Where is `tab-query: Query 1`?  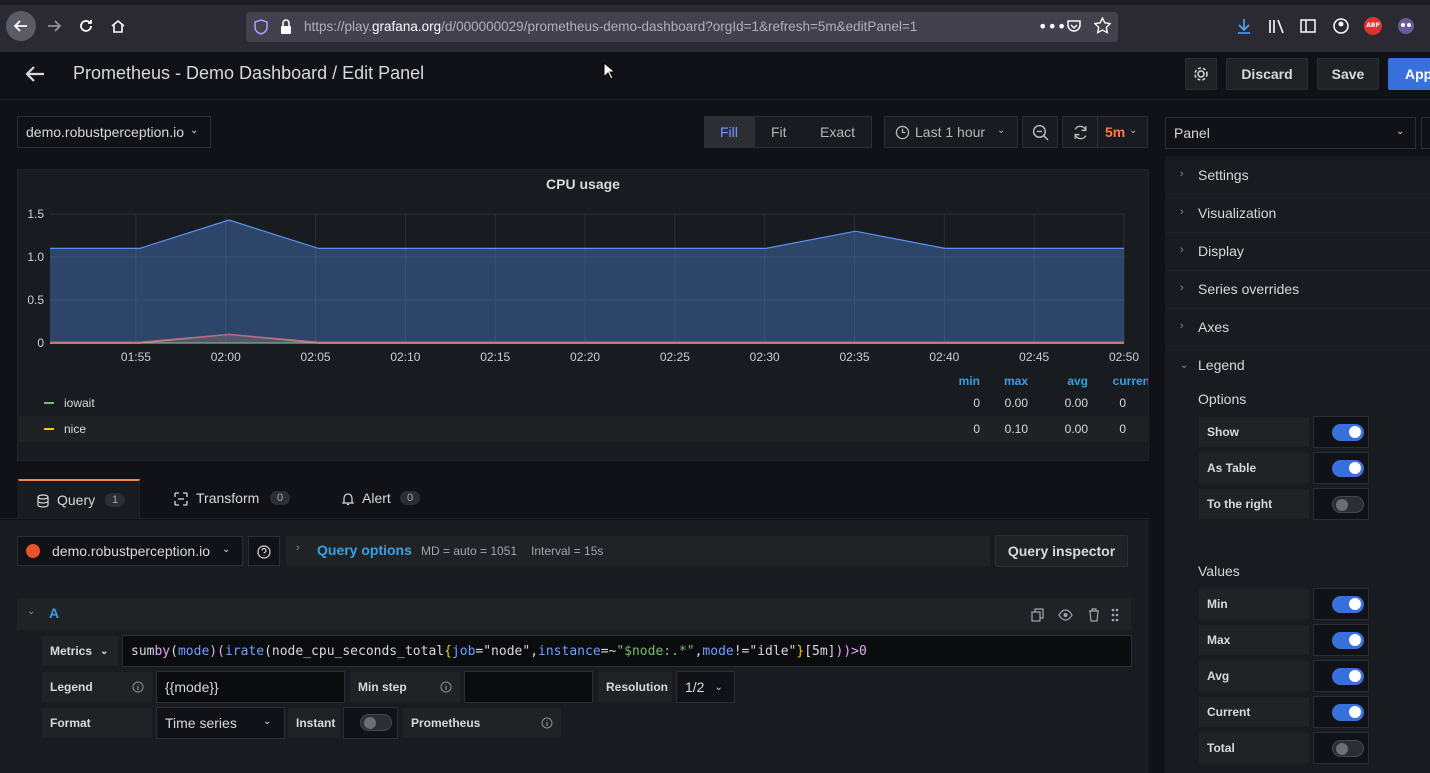
tab-query: Query 1 is located at coordinates (79, 499).